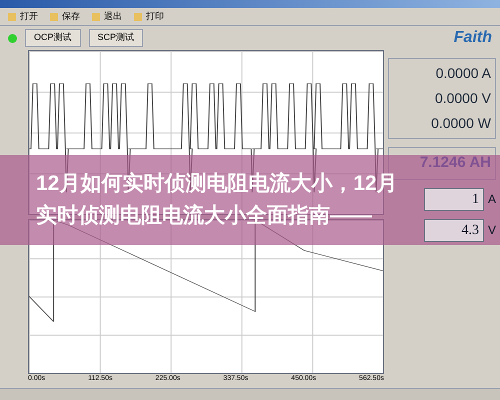 Image resolution: width=500 pixels, height=400 pixels. I want to click on toolbar-button: 打印, so click(149, 17).